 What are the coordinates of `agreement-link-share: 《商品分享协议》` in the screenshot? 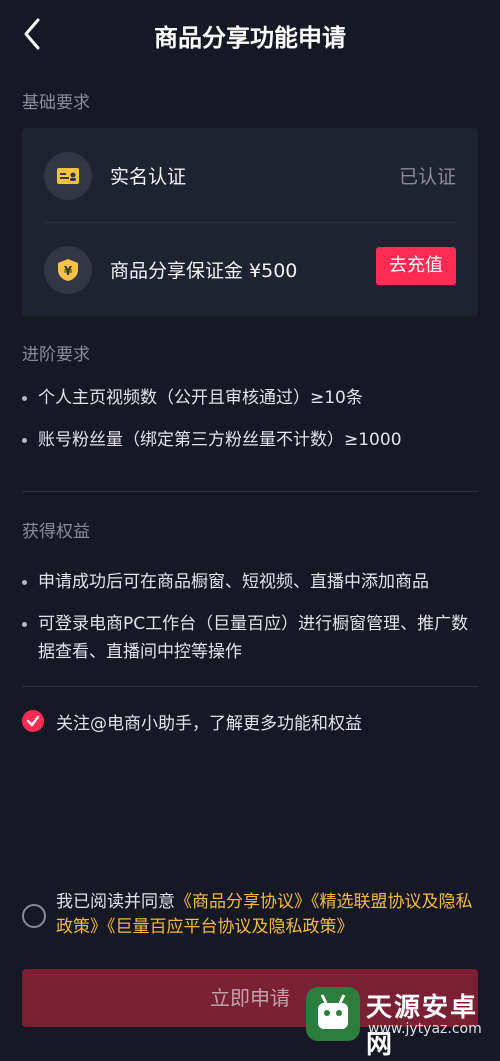 It's located at (243, 902).